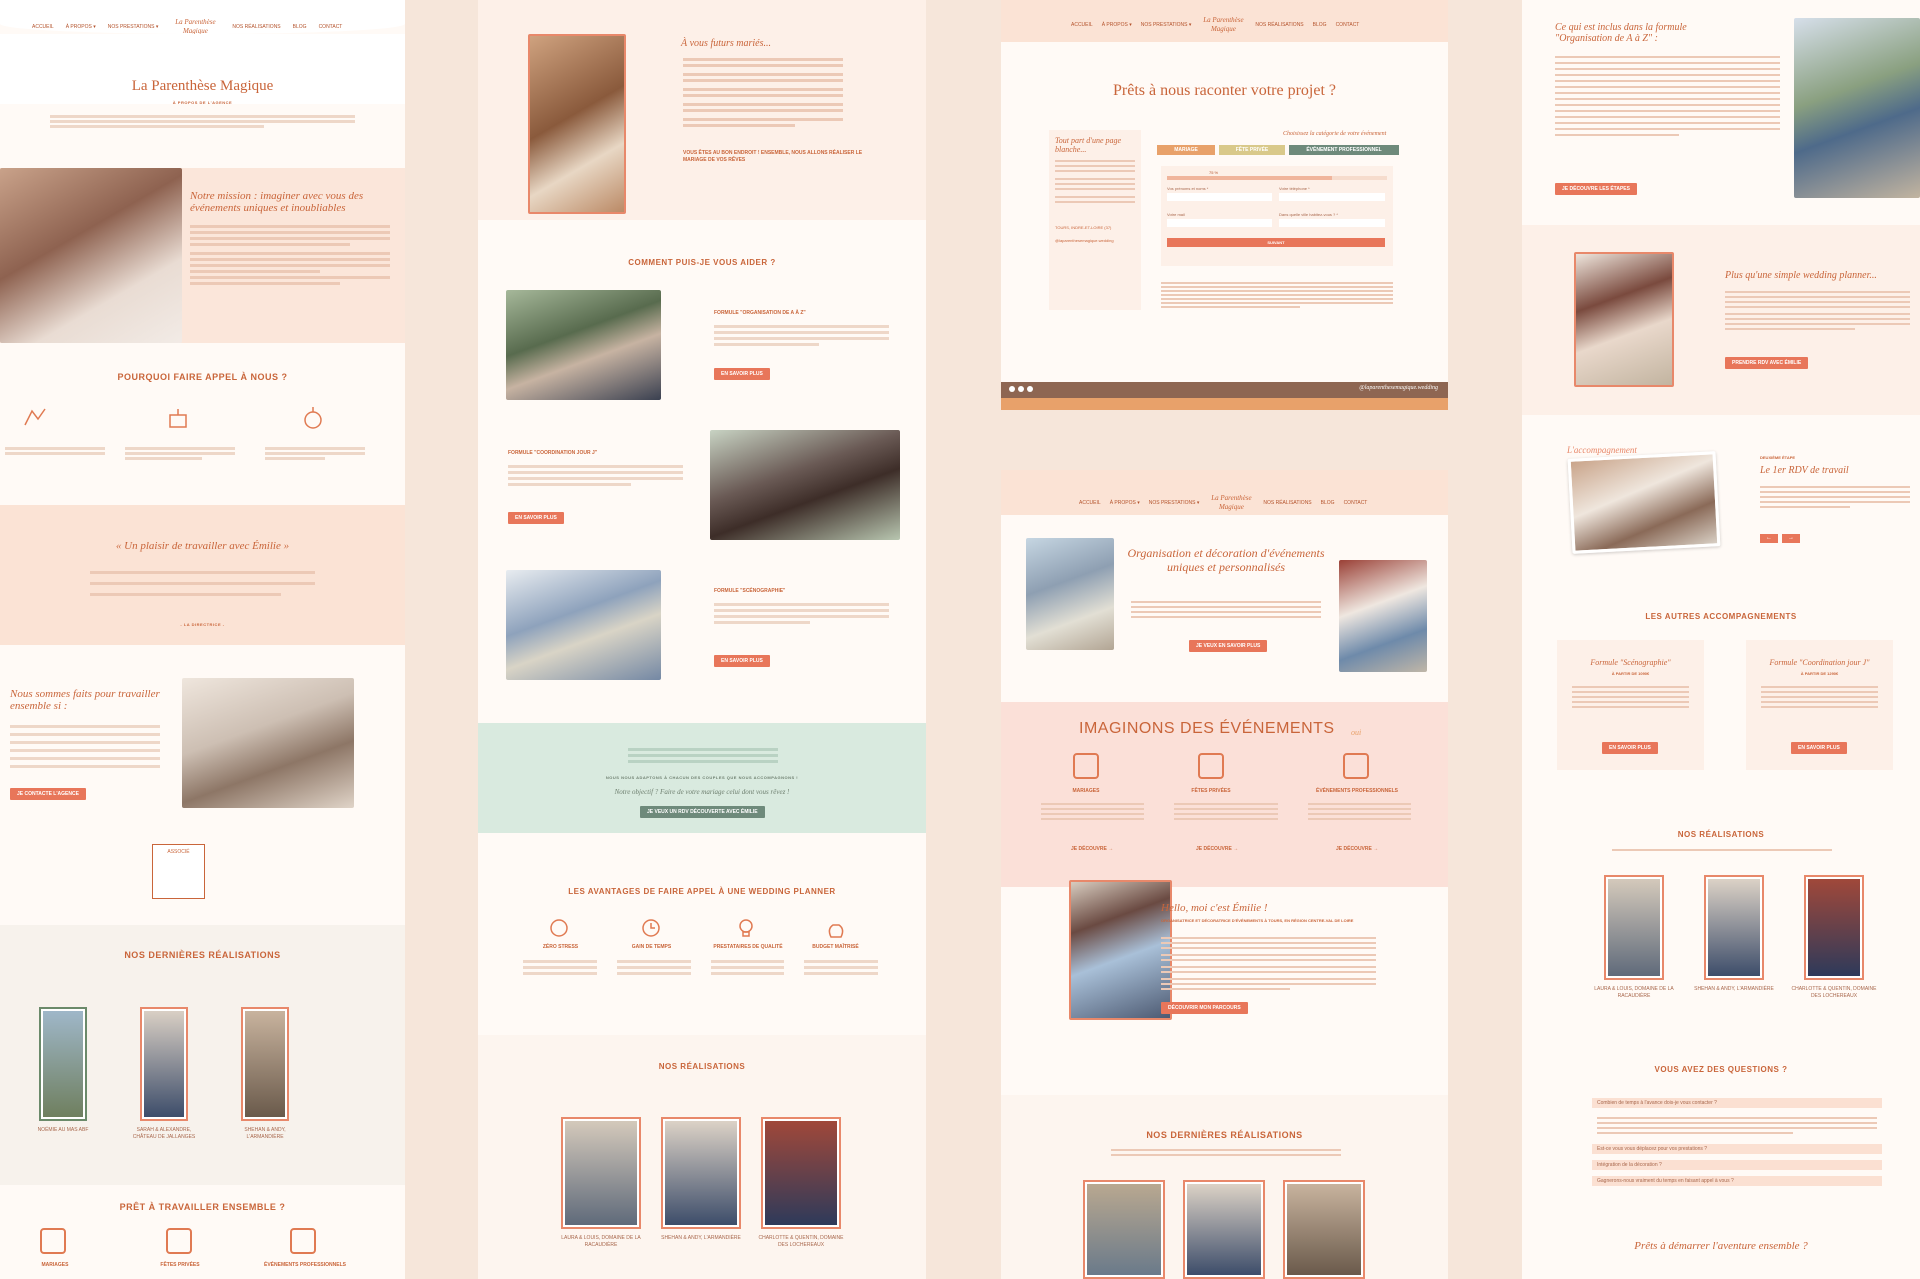 Image resolution: width=1920 pixels, height=1279 pixels. What do you see at coordinates (1348, 25) in the screenshot?
I see `nav3-contact: CONTACT` at bounding box center [1348, 25].